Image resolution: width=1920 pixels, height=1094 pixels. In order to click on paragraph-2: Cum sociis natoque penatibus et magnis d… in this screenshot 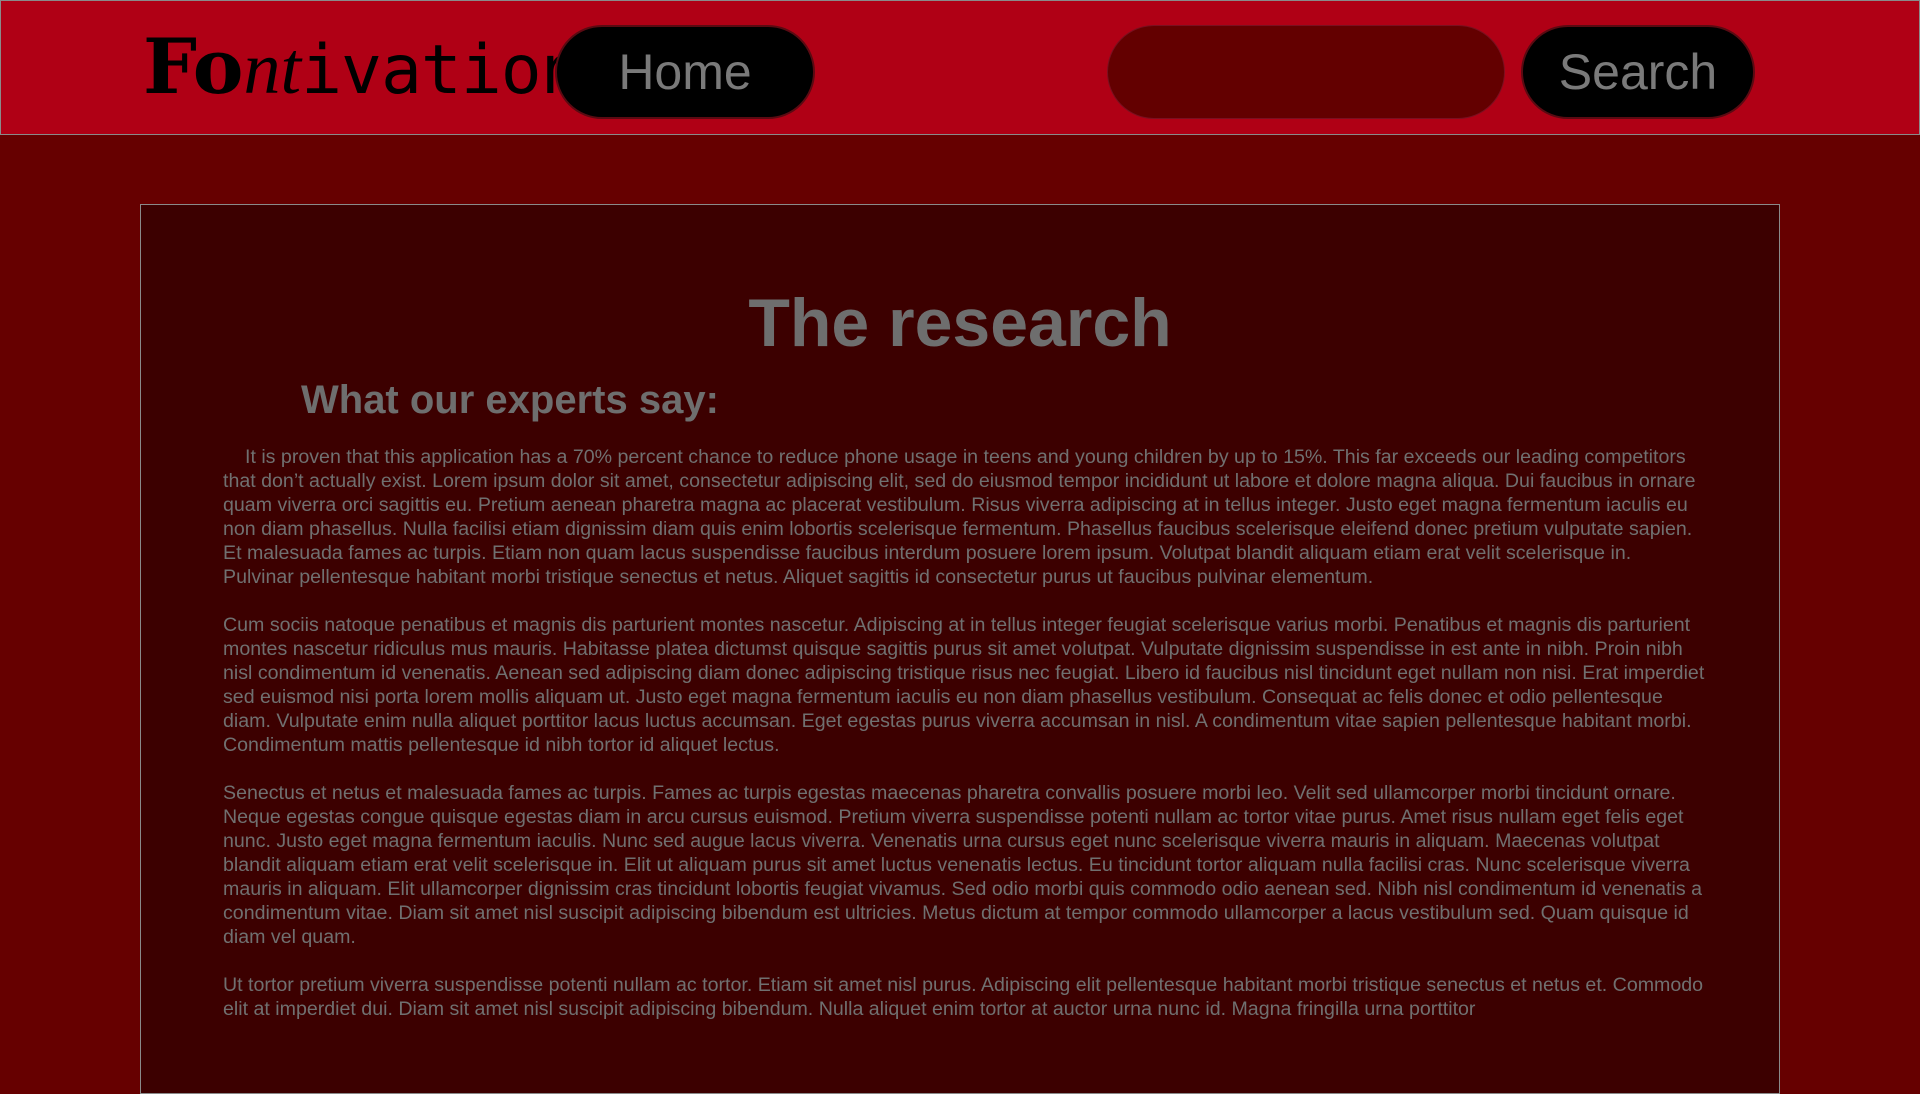, I will do `click(964, 685)`.